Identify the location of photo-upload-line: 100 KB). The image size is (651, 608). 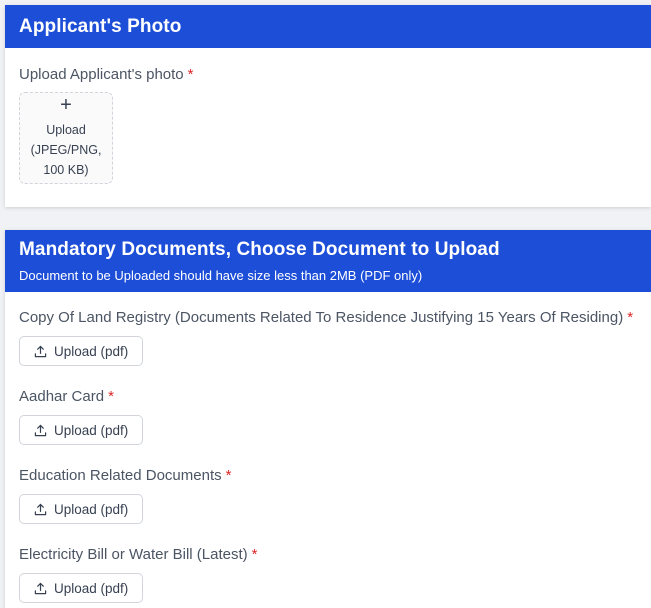
(66, 169).